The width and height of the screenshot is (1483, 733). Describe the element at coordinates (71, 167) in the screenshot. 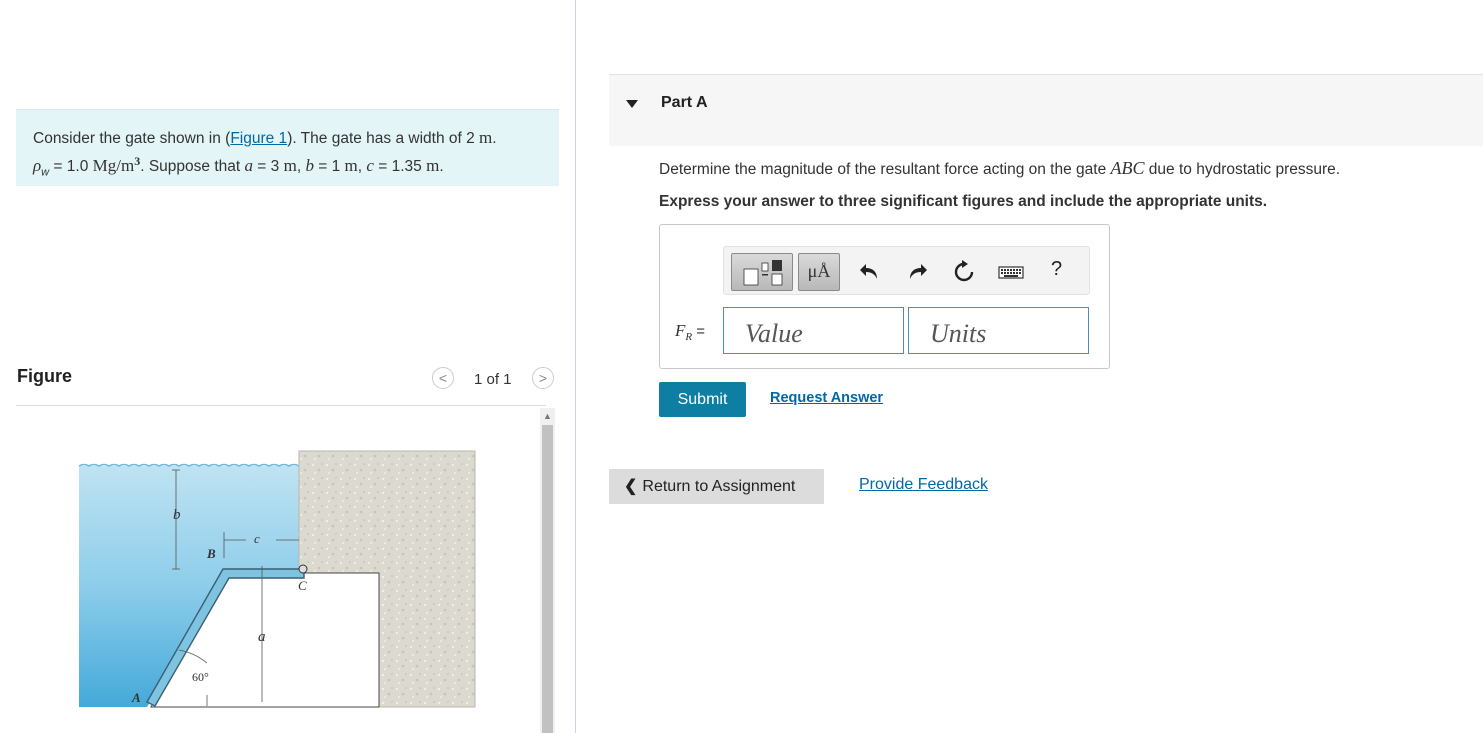

I see `rho-value: = 1.0` at that location.